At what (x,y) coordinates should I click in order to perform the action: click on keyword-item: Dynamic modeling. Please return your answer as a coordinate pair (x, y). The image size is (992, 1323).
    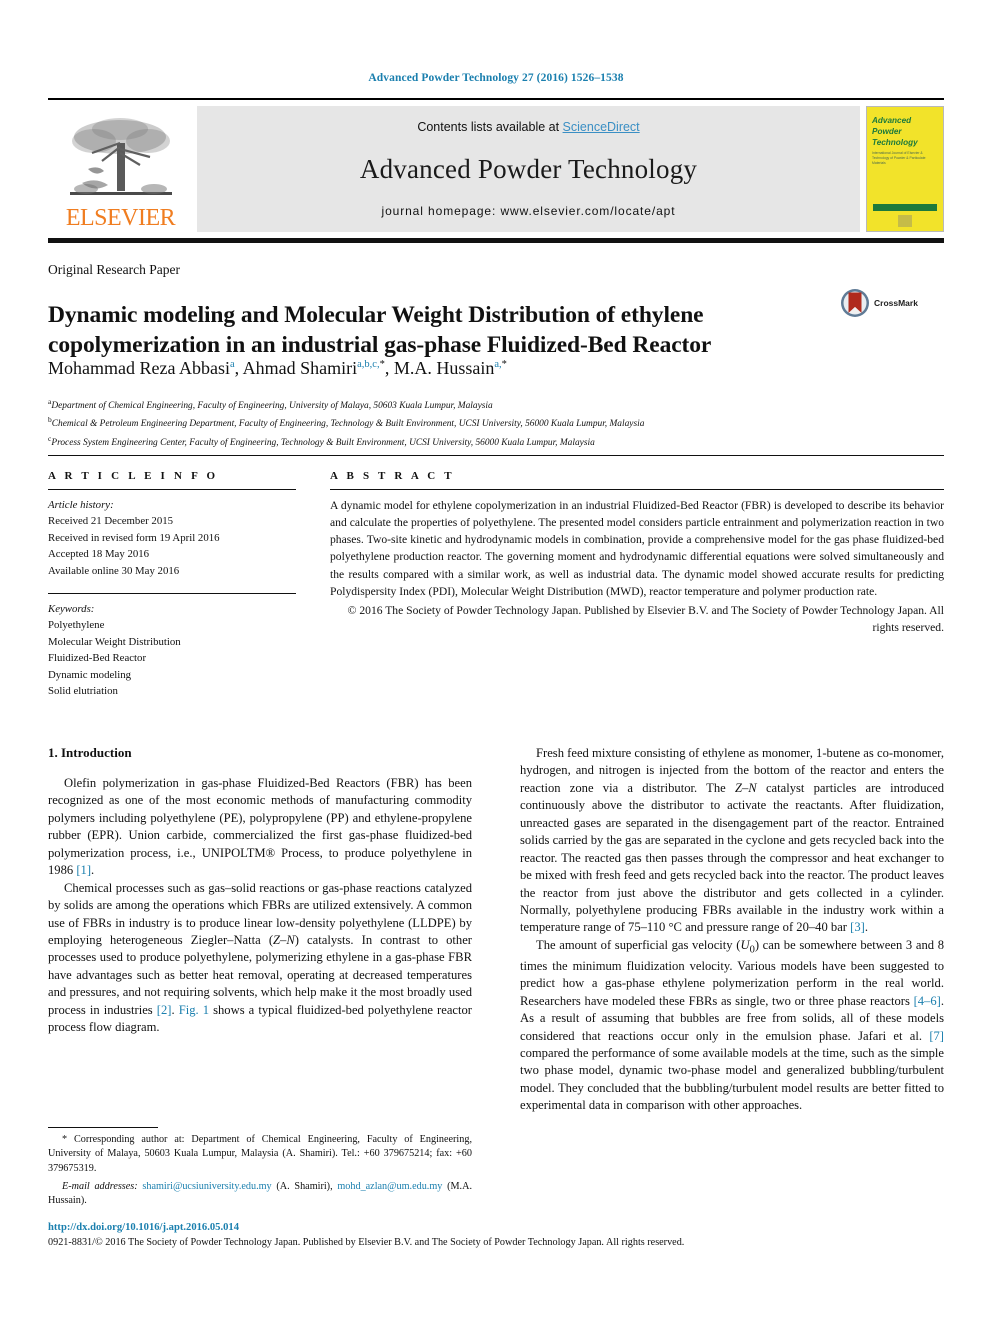
    Looking at the image, I should click on (90, 674).